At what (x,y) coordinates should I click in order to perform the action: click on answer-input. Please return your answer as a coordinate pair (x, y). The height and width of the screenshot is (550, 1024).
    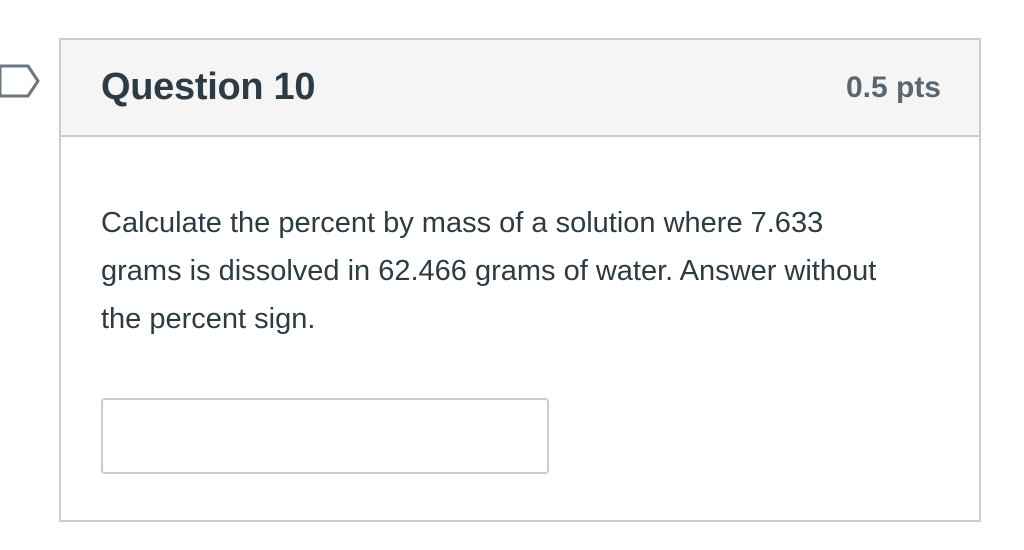
    Looking at the image, I should click on (325, 436).